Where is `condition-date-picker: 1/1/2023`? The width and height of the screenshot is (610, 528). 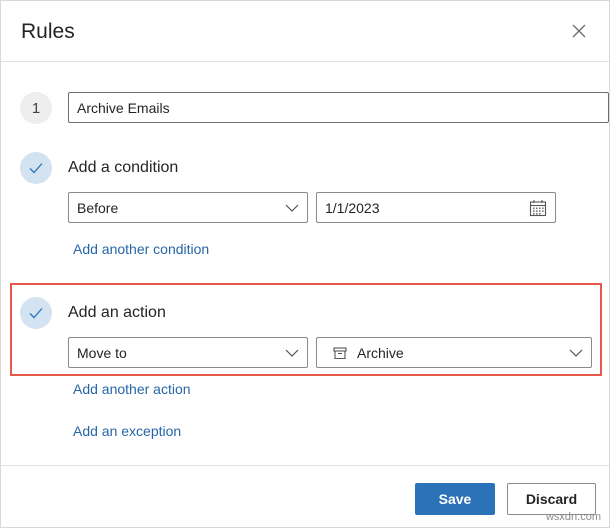 condition-date-picker: 1/1/2023 is located at coordinates (436, 207).